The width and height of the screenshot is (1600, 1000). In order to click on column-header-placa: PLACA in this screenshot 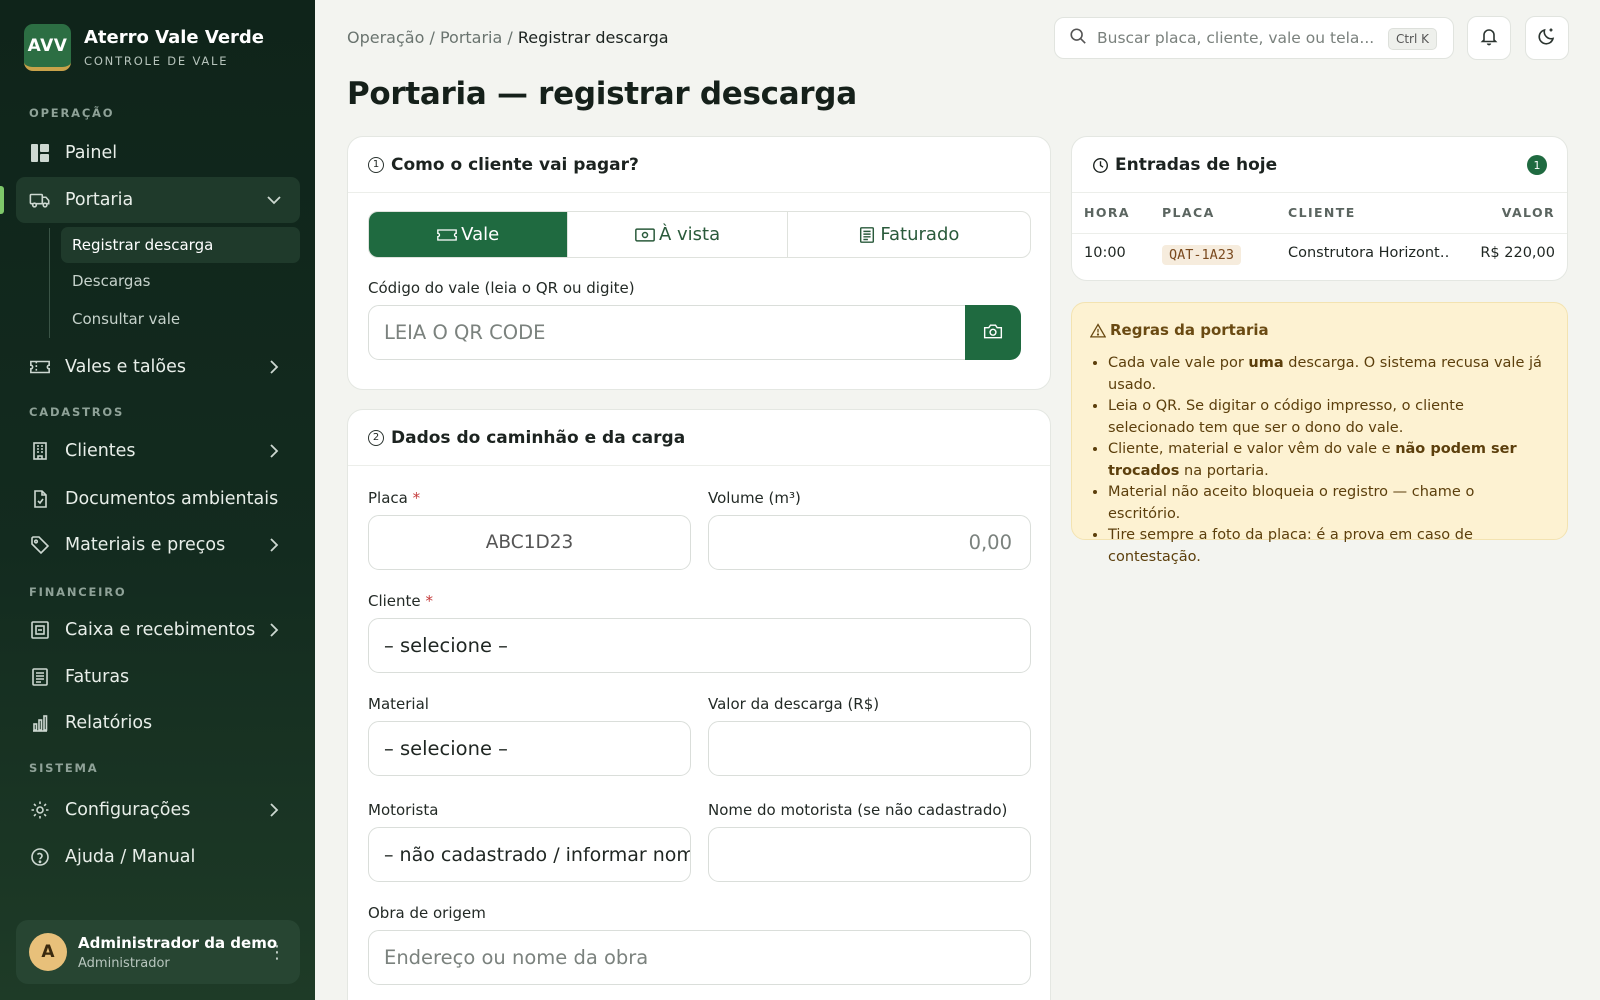, I will do `click(1188, 212)`.